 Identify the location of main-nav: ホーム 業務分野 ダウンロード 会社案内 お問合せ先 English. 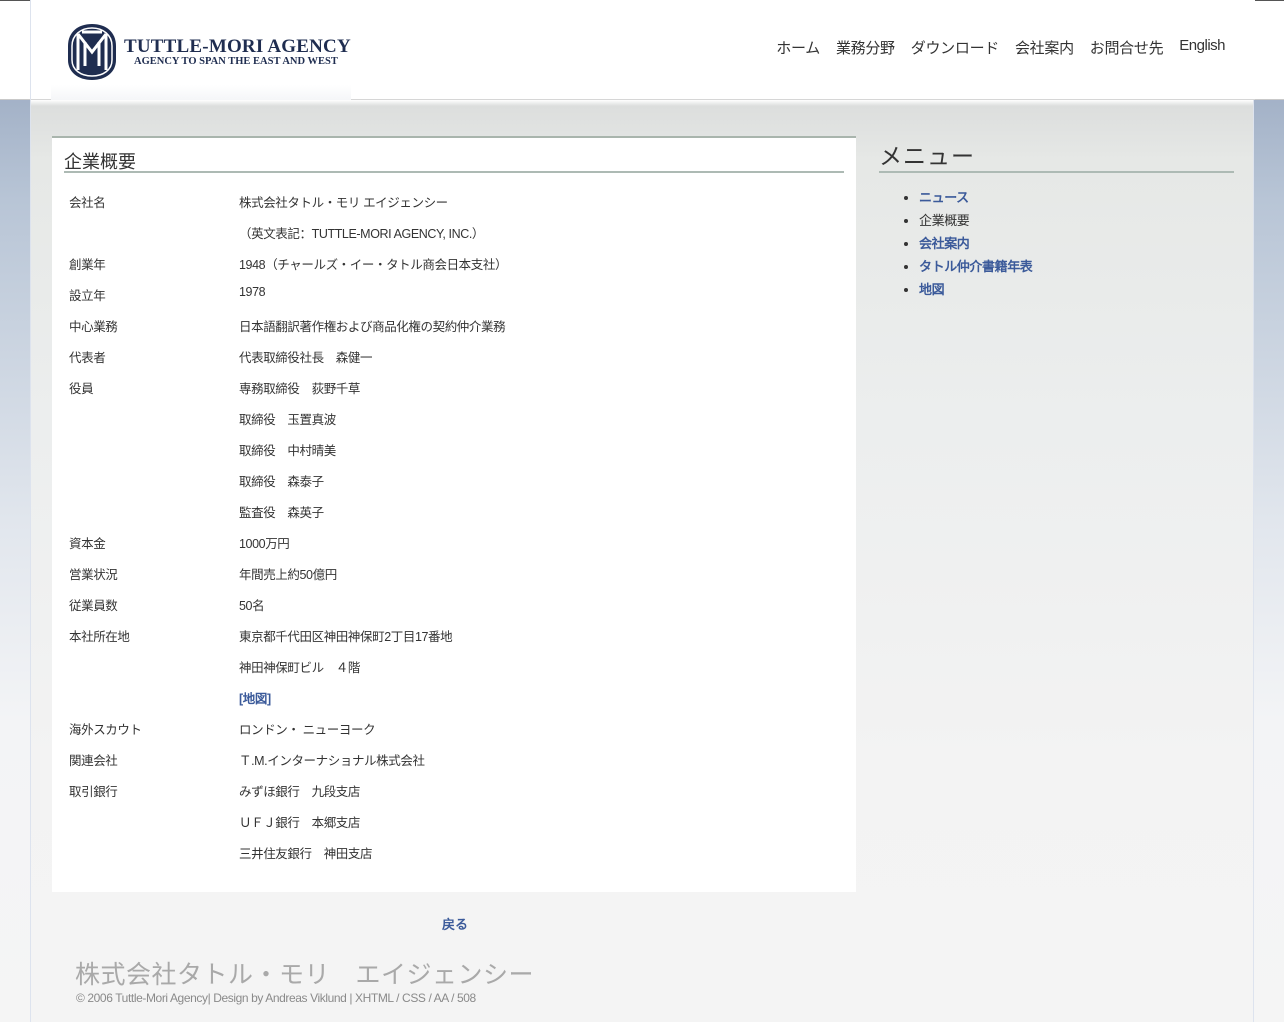
(1000, 47).